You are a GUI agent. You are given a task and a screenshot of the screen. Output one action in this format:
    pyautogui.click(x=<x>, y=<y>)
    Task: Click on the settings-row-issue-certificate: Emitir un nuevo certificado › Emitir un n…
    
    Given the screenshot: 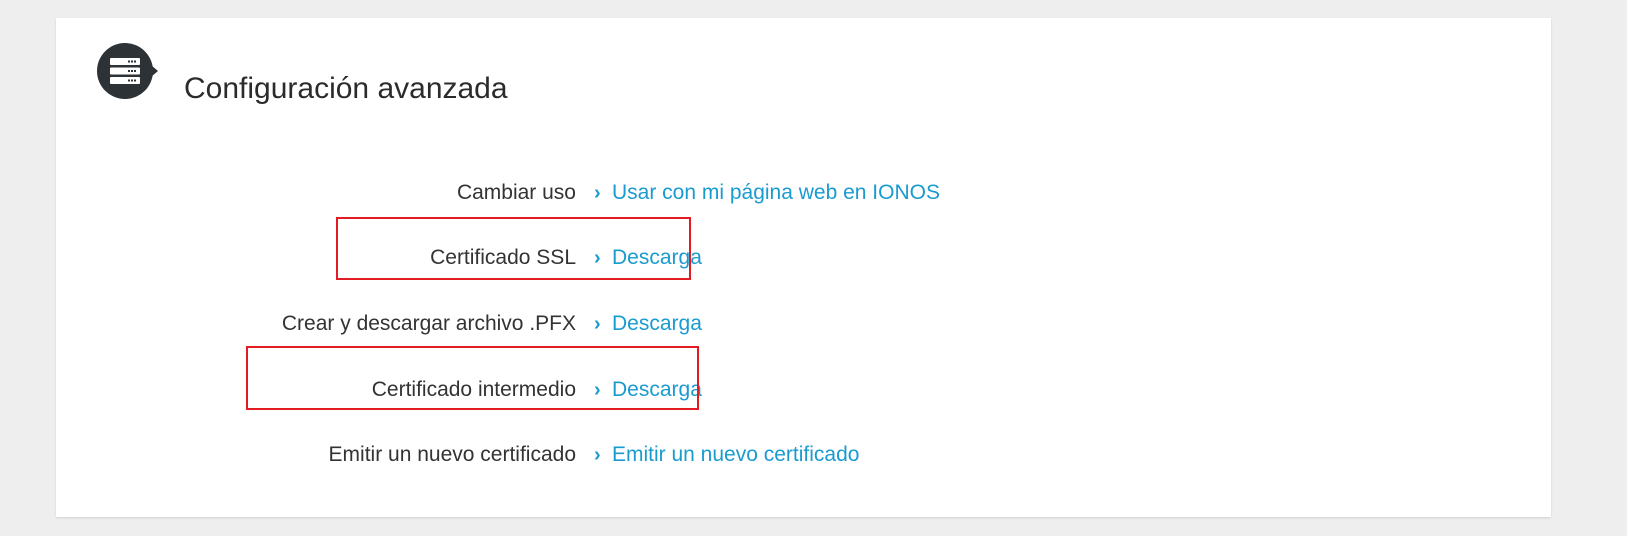 What is the action you would take?
    pyautogui.click(x=556, y=454)
    